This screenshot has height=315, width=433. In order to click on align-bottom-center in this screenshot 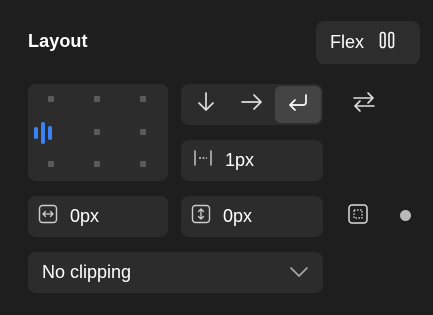, I will do `click(97, 164)`.